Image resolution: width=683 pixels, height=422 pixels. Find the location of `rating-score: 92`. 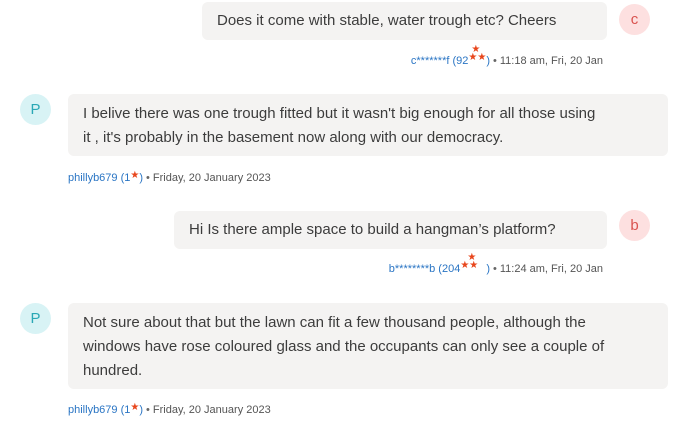

rating-score: 92 is located at coordinates (462, 61).